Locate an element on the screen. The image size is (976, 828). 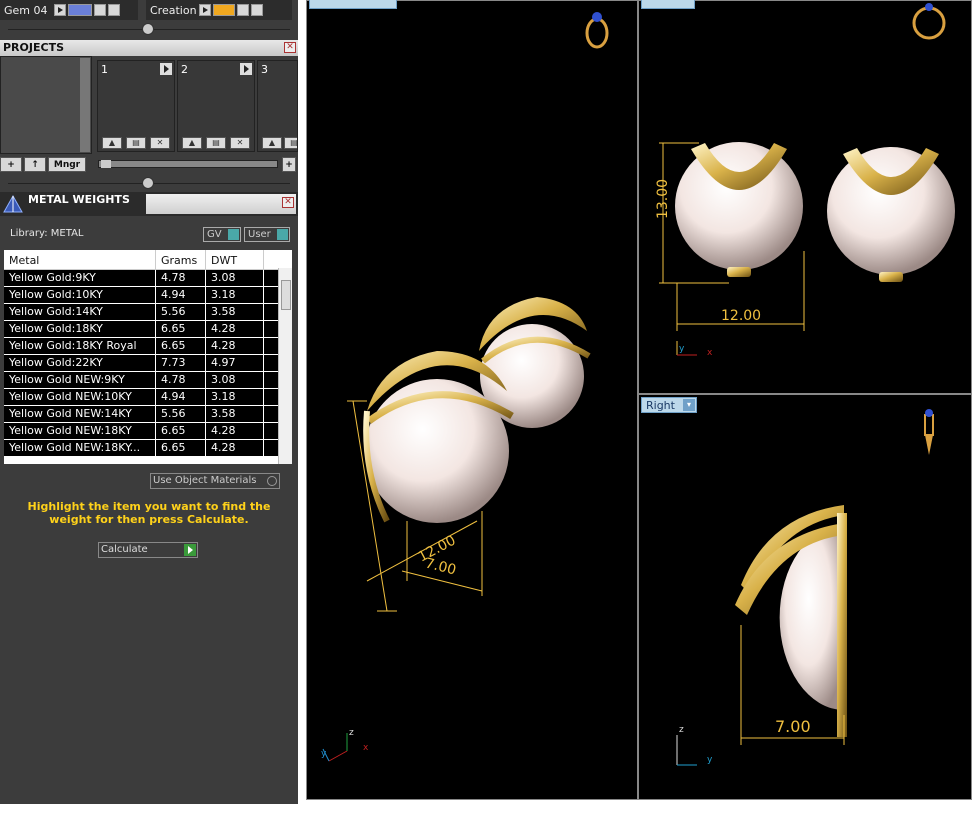
dimension-label: 13.00 is located at coordinates (663, 199).